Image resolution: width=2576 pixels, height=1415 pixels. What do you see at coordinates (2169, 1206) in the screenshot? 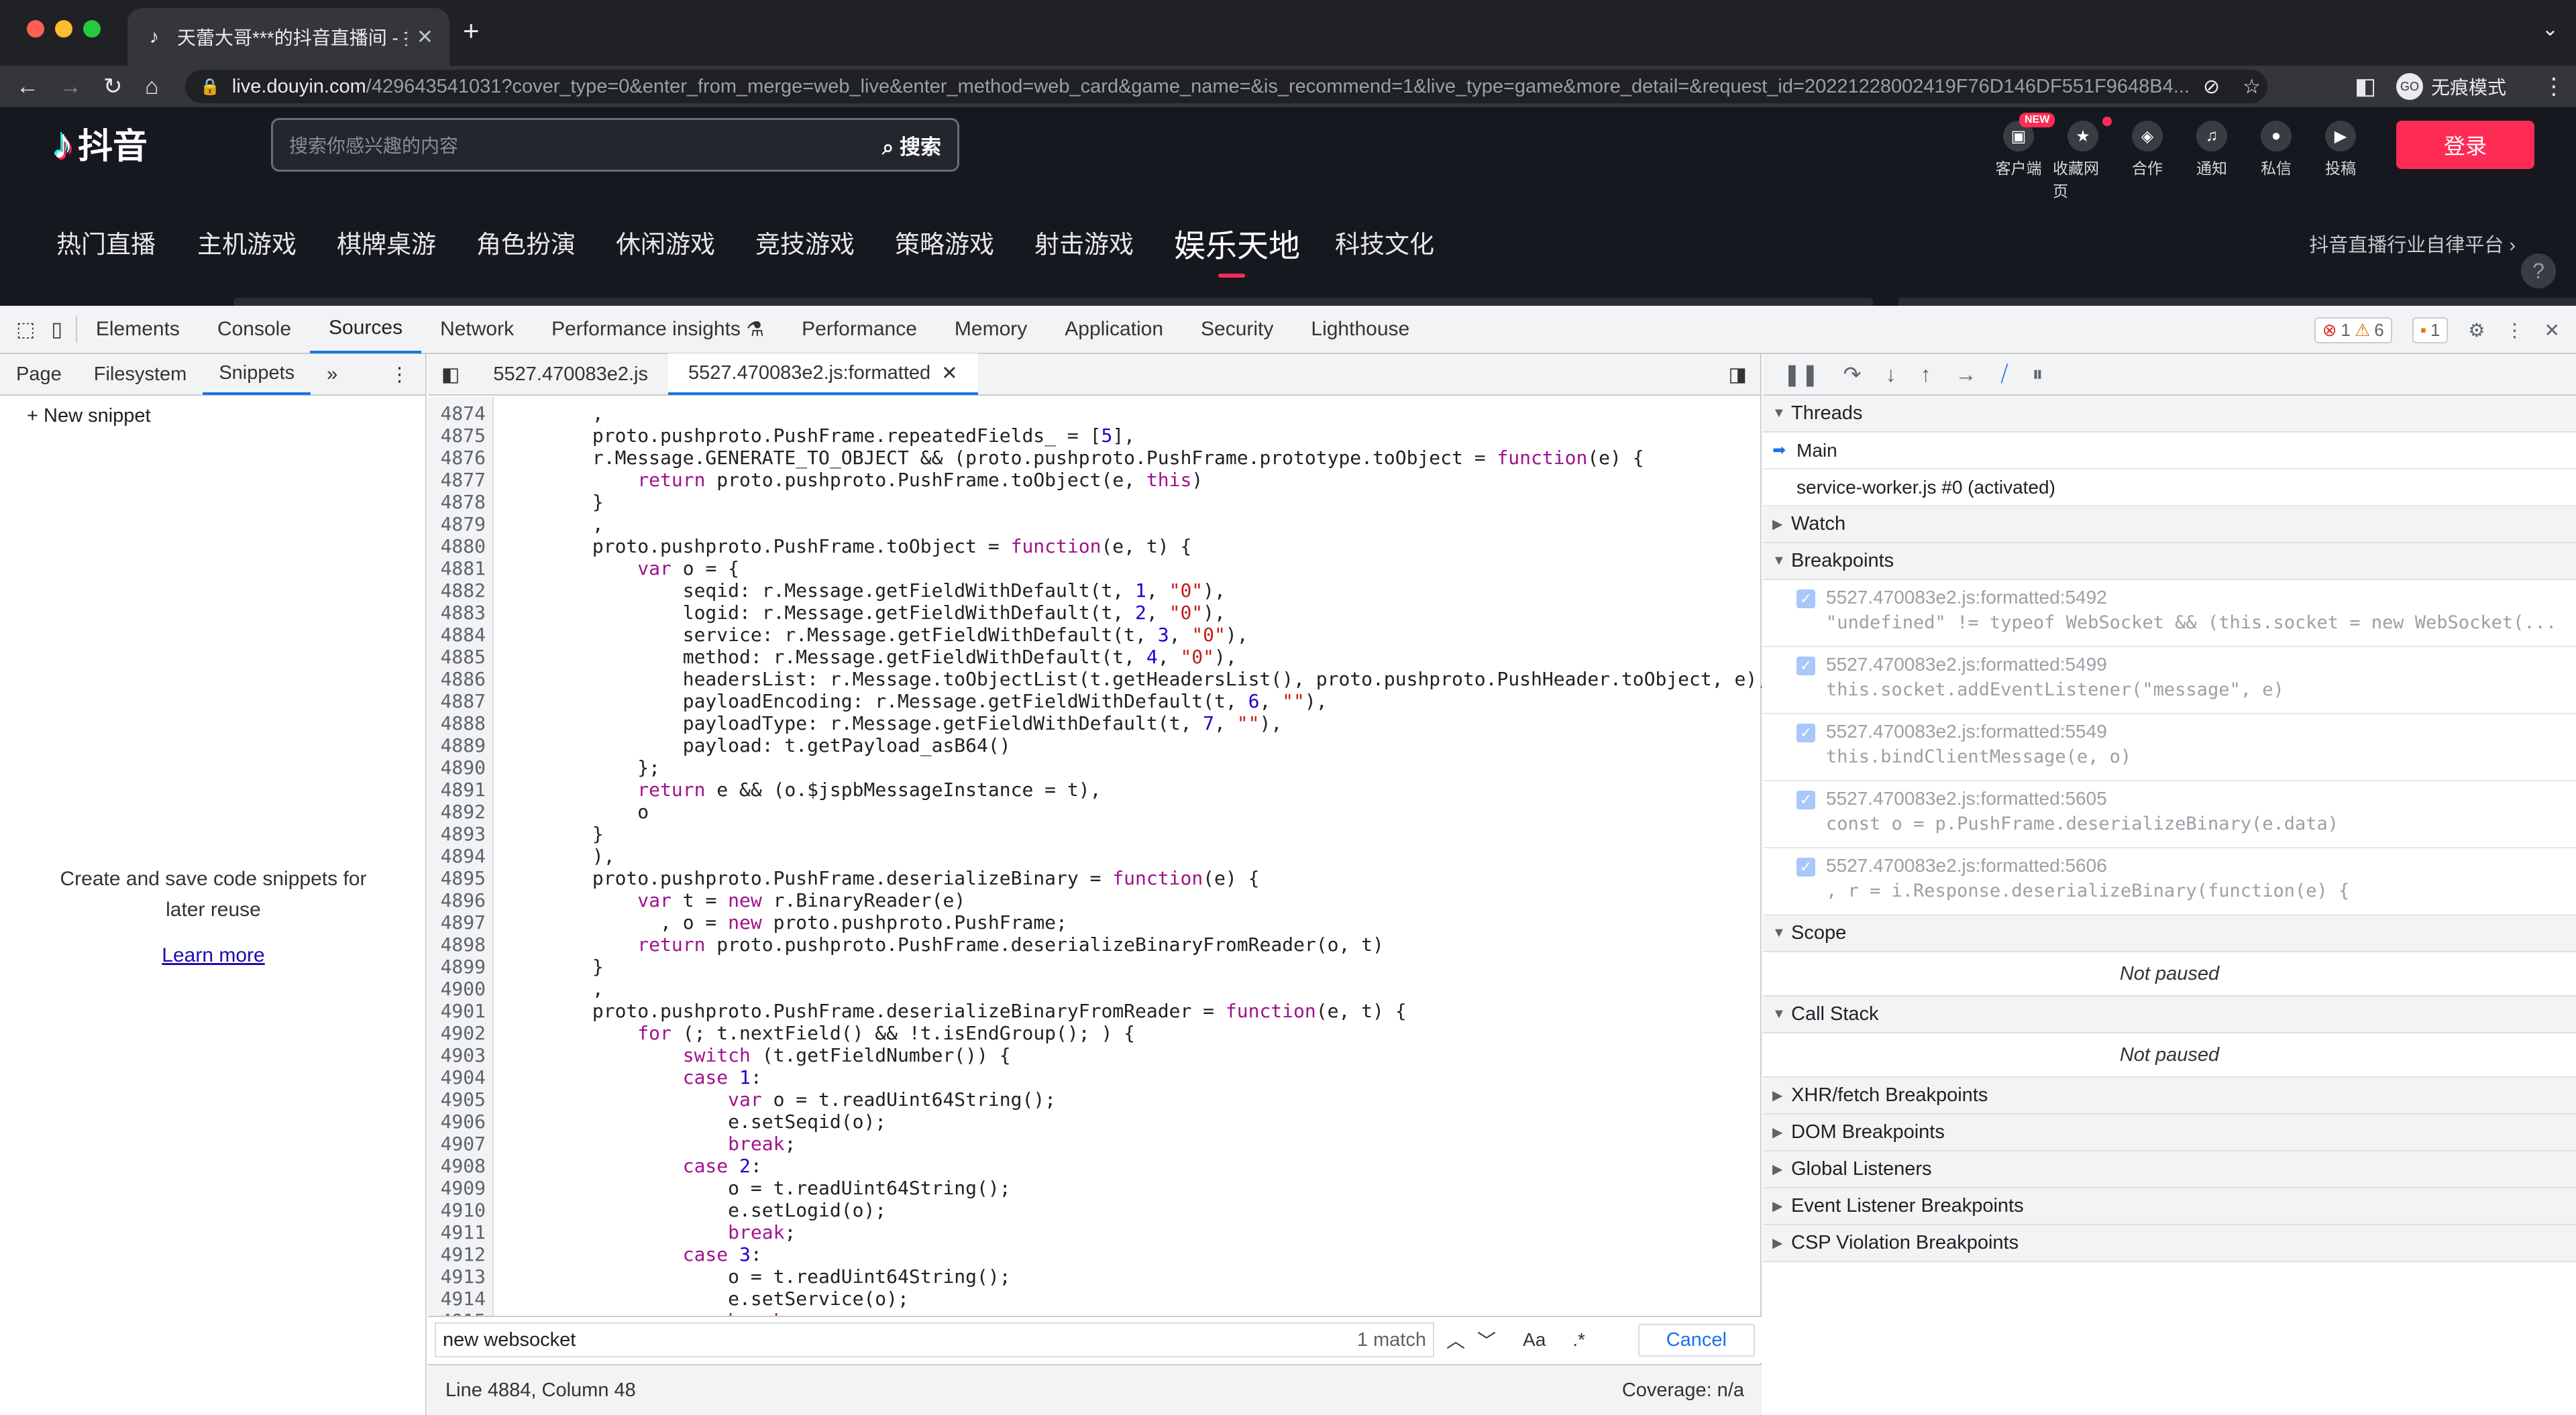
I see `event-listener-breakpoints-section-header: ▶ Event Listener Breakpoints` at bounding box center [2169, 1206].